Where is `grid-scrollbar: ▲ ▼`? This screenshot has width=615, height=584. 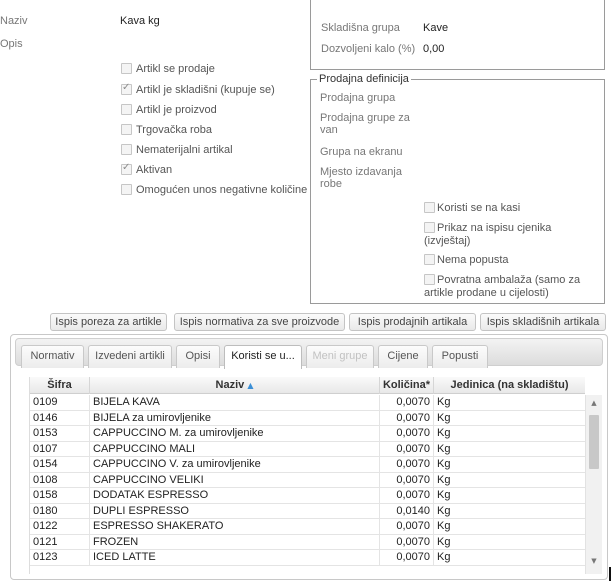 grid-scrollbar: ▲ ▼ is located at coordinates (593, 484).